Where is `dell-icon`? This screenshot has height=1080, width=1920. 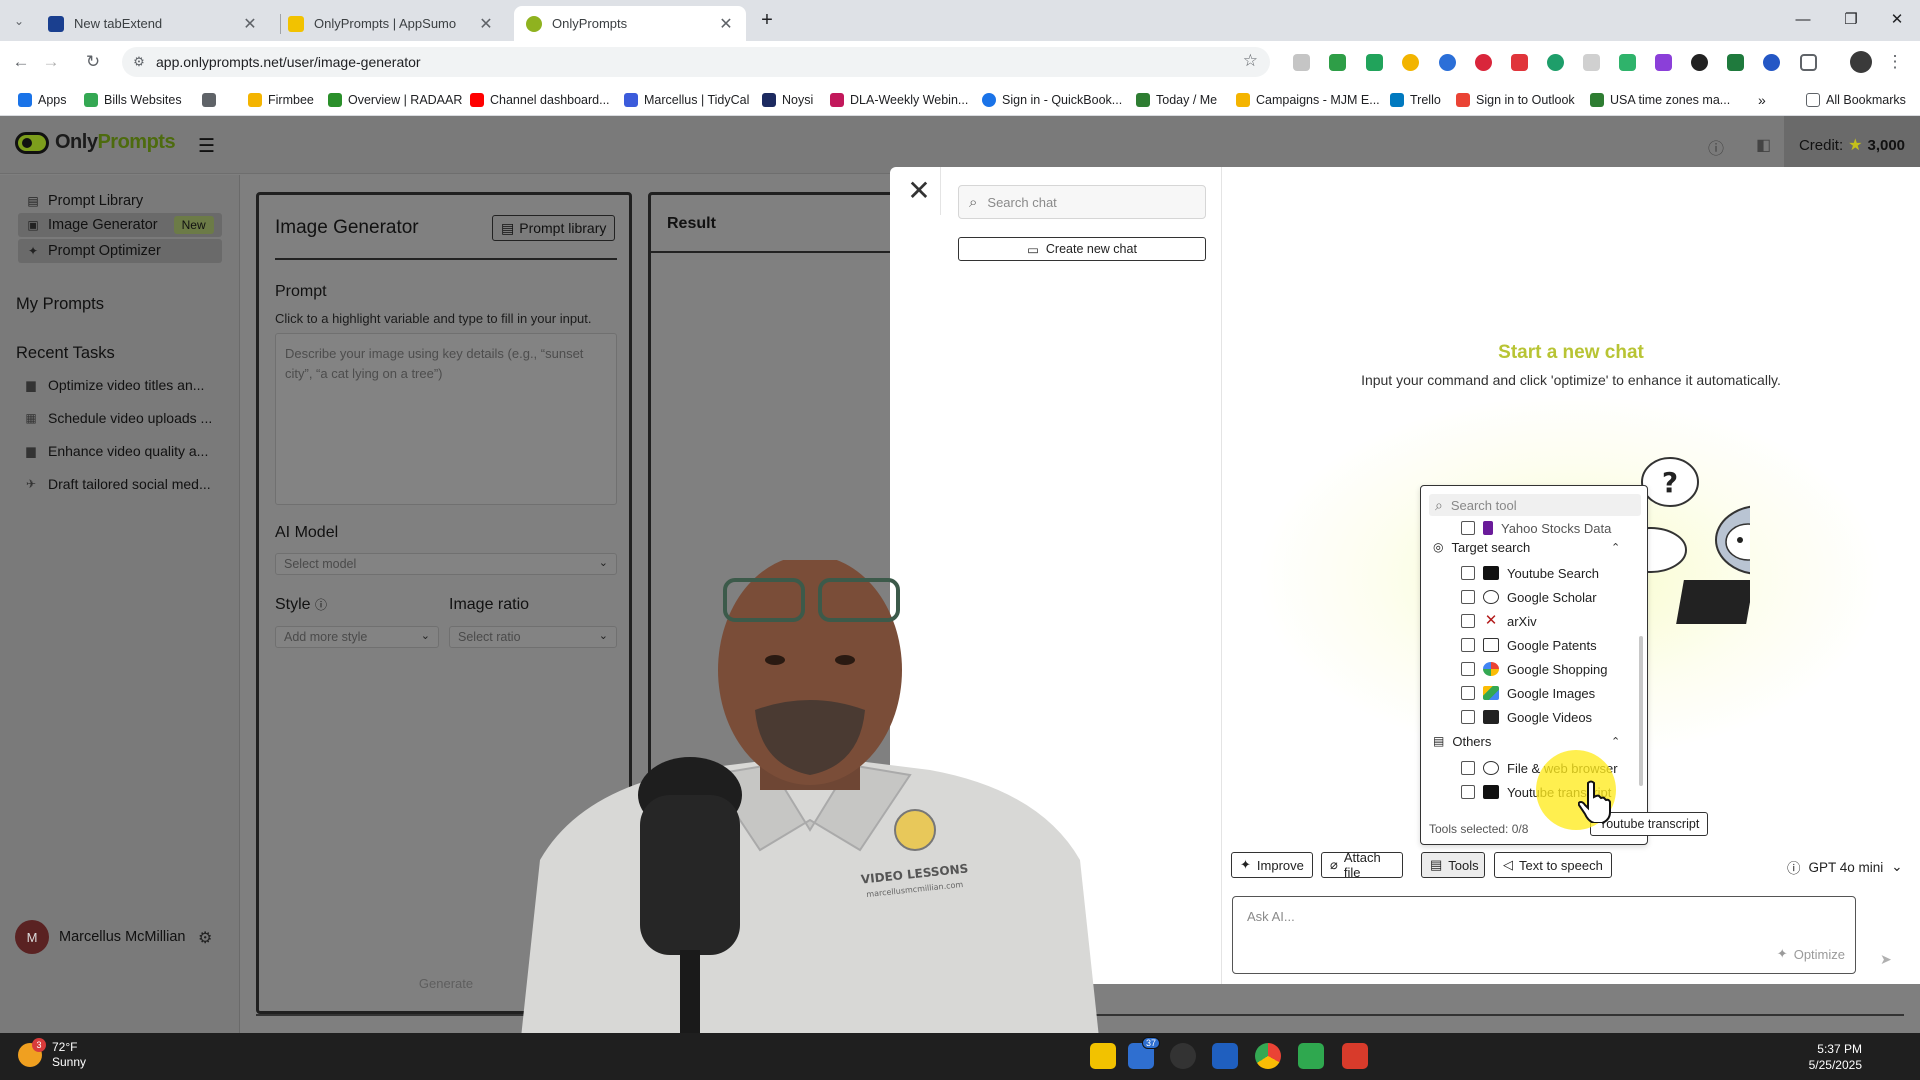 dell-icon is located at coordinates (1183, 1056).